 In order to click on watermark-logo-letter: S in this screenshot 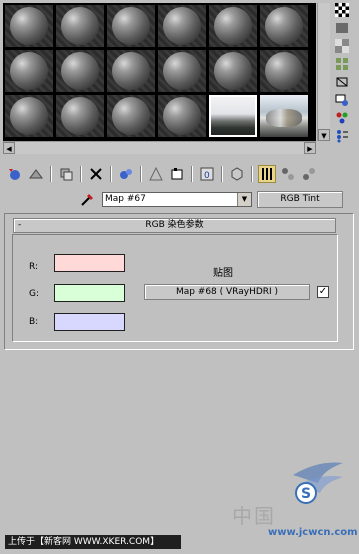, I will do `click(306, 494)`.